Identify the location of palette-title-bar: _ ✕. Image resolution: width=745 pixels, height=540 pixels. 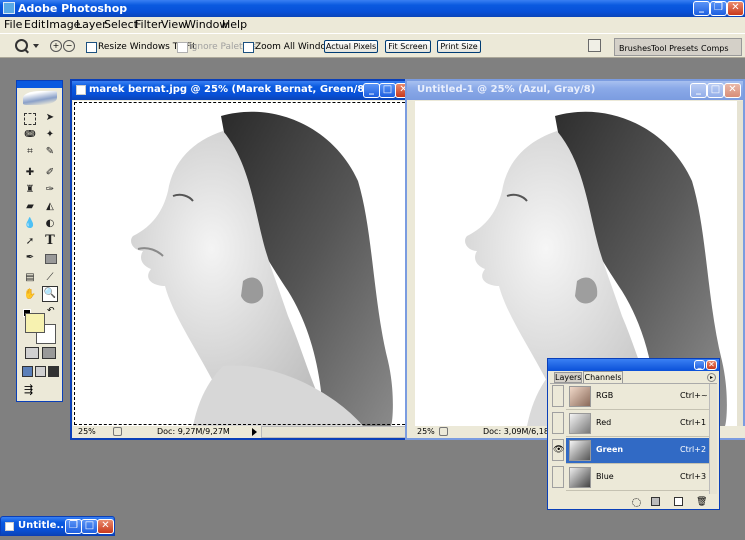
(633, 365).